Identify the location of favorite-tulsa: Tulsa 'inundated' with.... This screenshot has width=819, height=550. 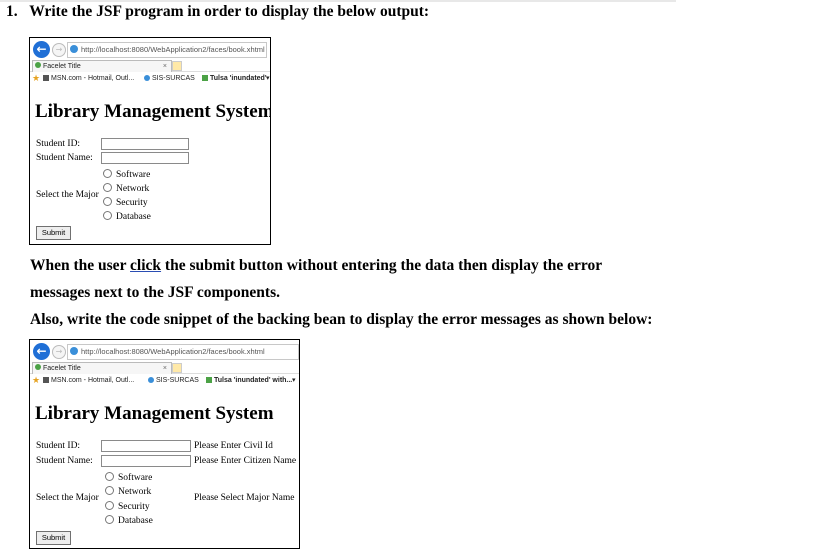
(249, 381).